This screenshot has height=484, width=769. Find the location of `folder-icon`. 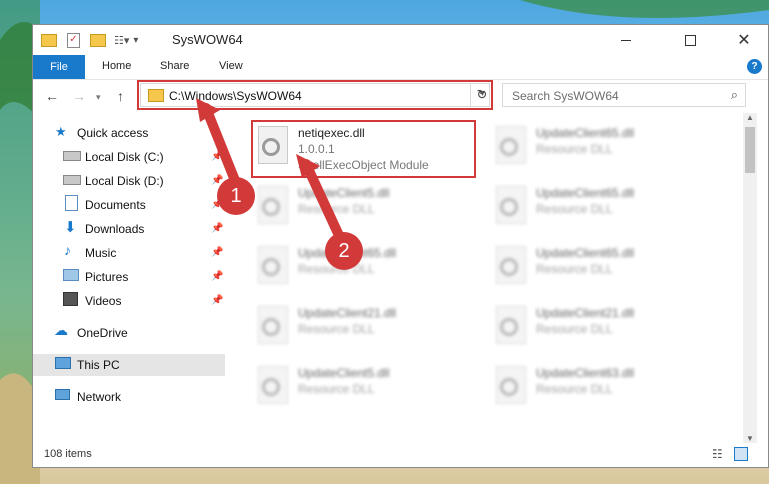

folder-icon is located at coordinates (49, 40).